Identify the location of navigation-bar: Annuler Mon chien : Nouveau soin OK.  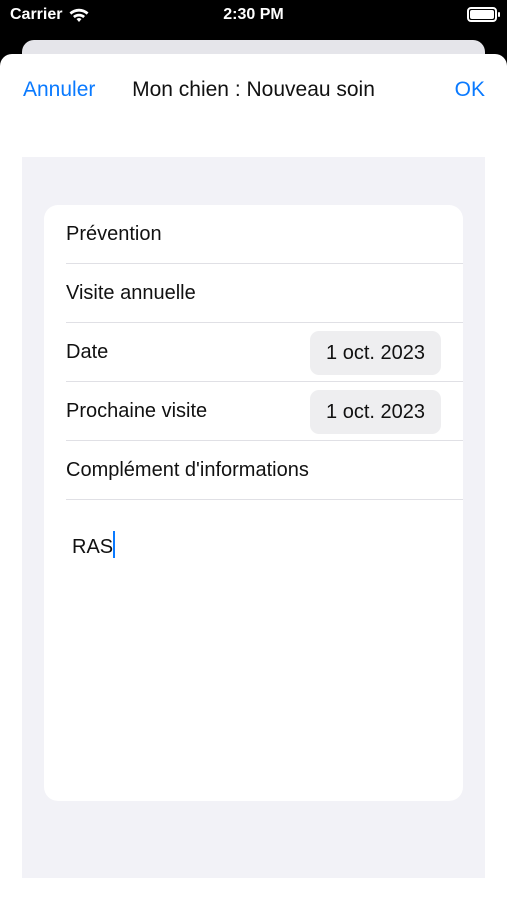
(253, 90).